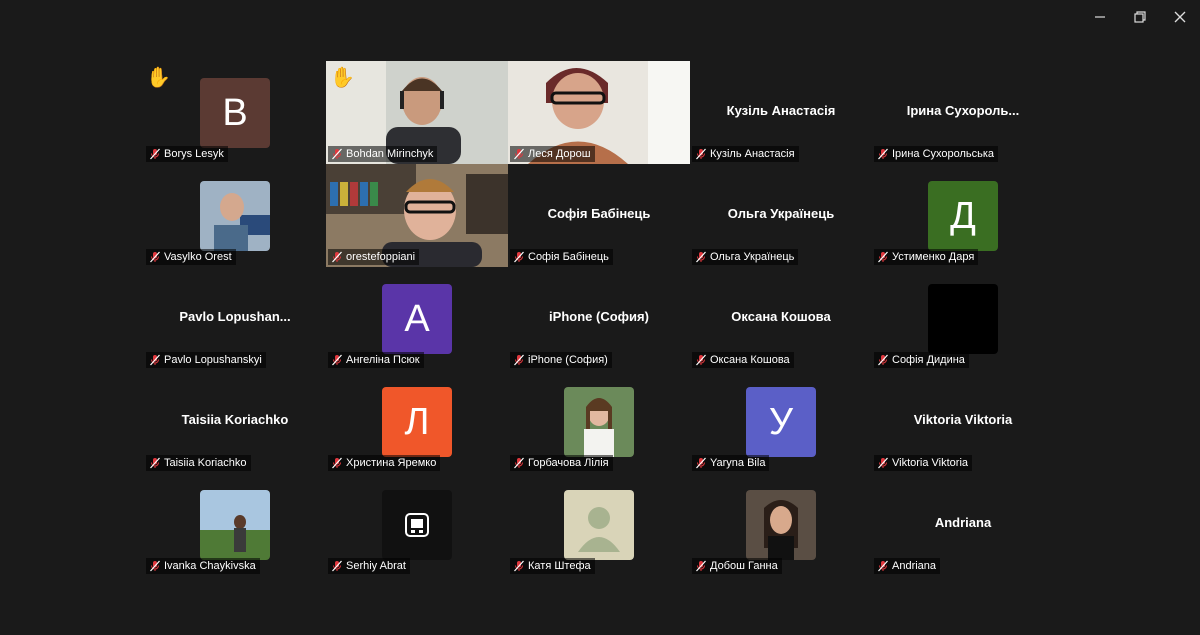  What do you see at coordinates (1140, 17) in the screenshot?
I see `restore-button` at bounding box center [1140, 17].